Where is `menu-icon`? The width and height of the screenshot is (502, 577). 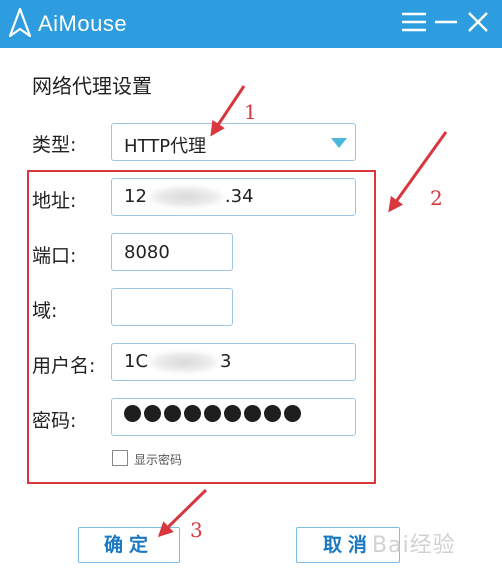 menu-icon is located at coordinates (414, 22).